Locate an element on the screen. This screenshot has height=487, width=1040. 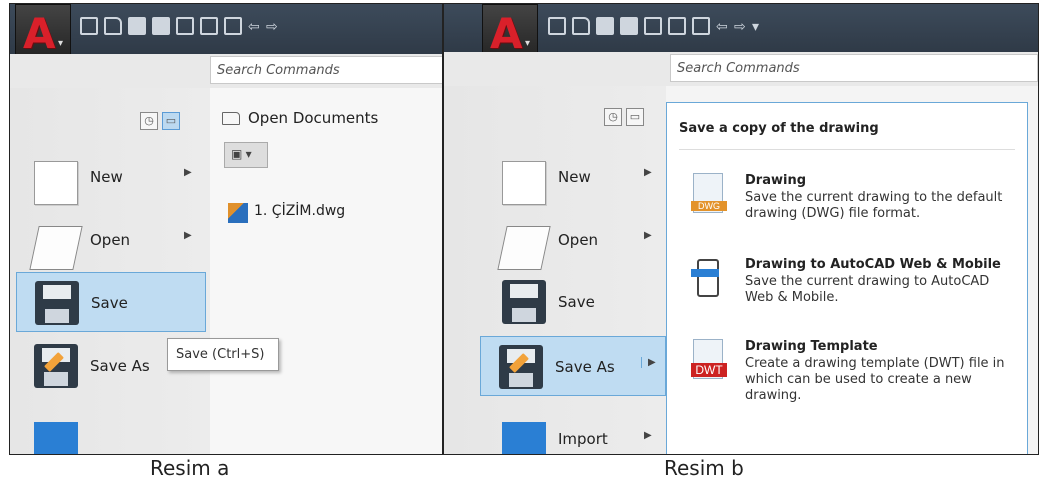
menu-item-save-as: Save As ▶ is located at coordinates (573, 366).